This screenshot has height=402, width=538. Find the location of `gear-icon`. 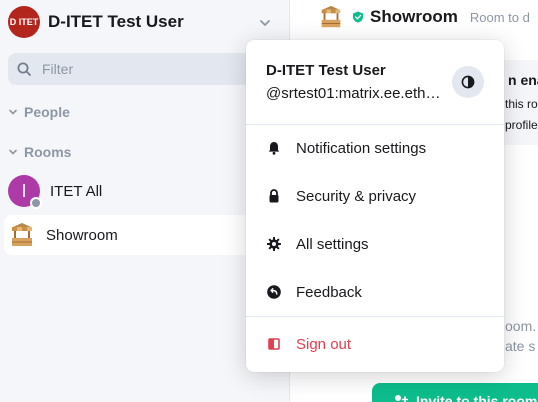

gear-icon is located at coordinates (274, 244).